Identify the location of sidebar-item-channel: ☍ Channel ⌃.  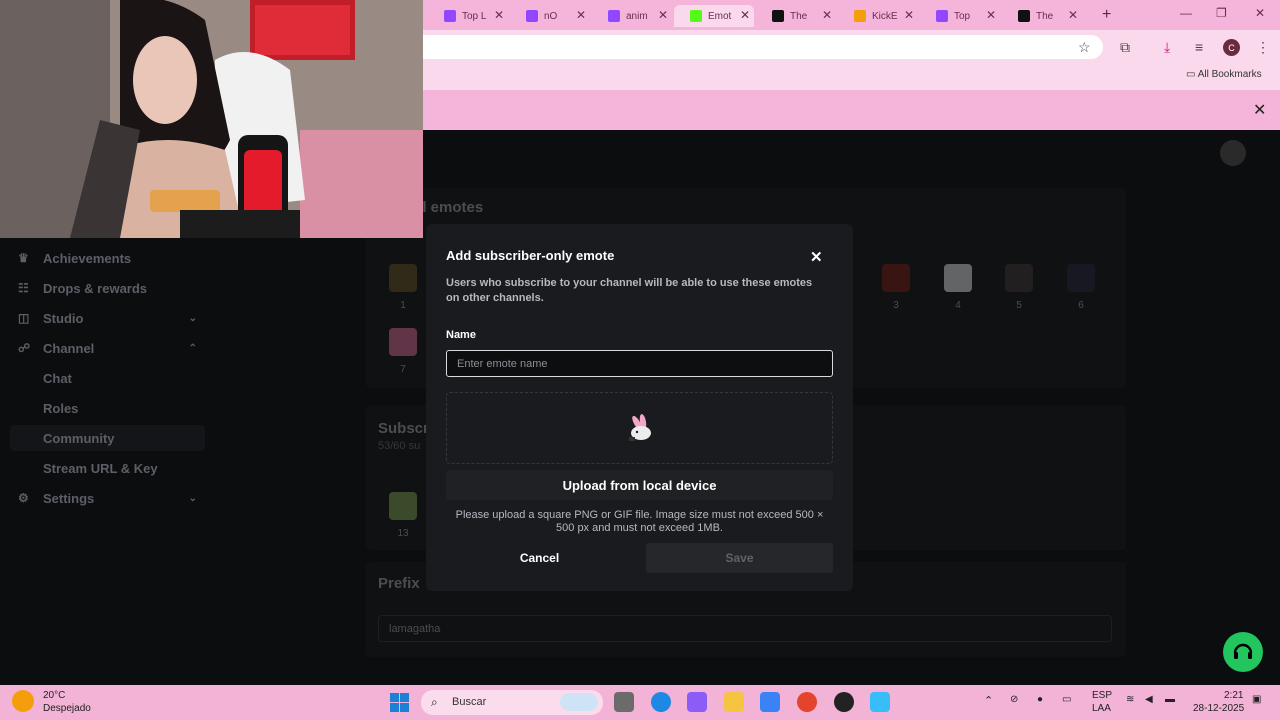
(107, 348).